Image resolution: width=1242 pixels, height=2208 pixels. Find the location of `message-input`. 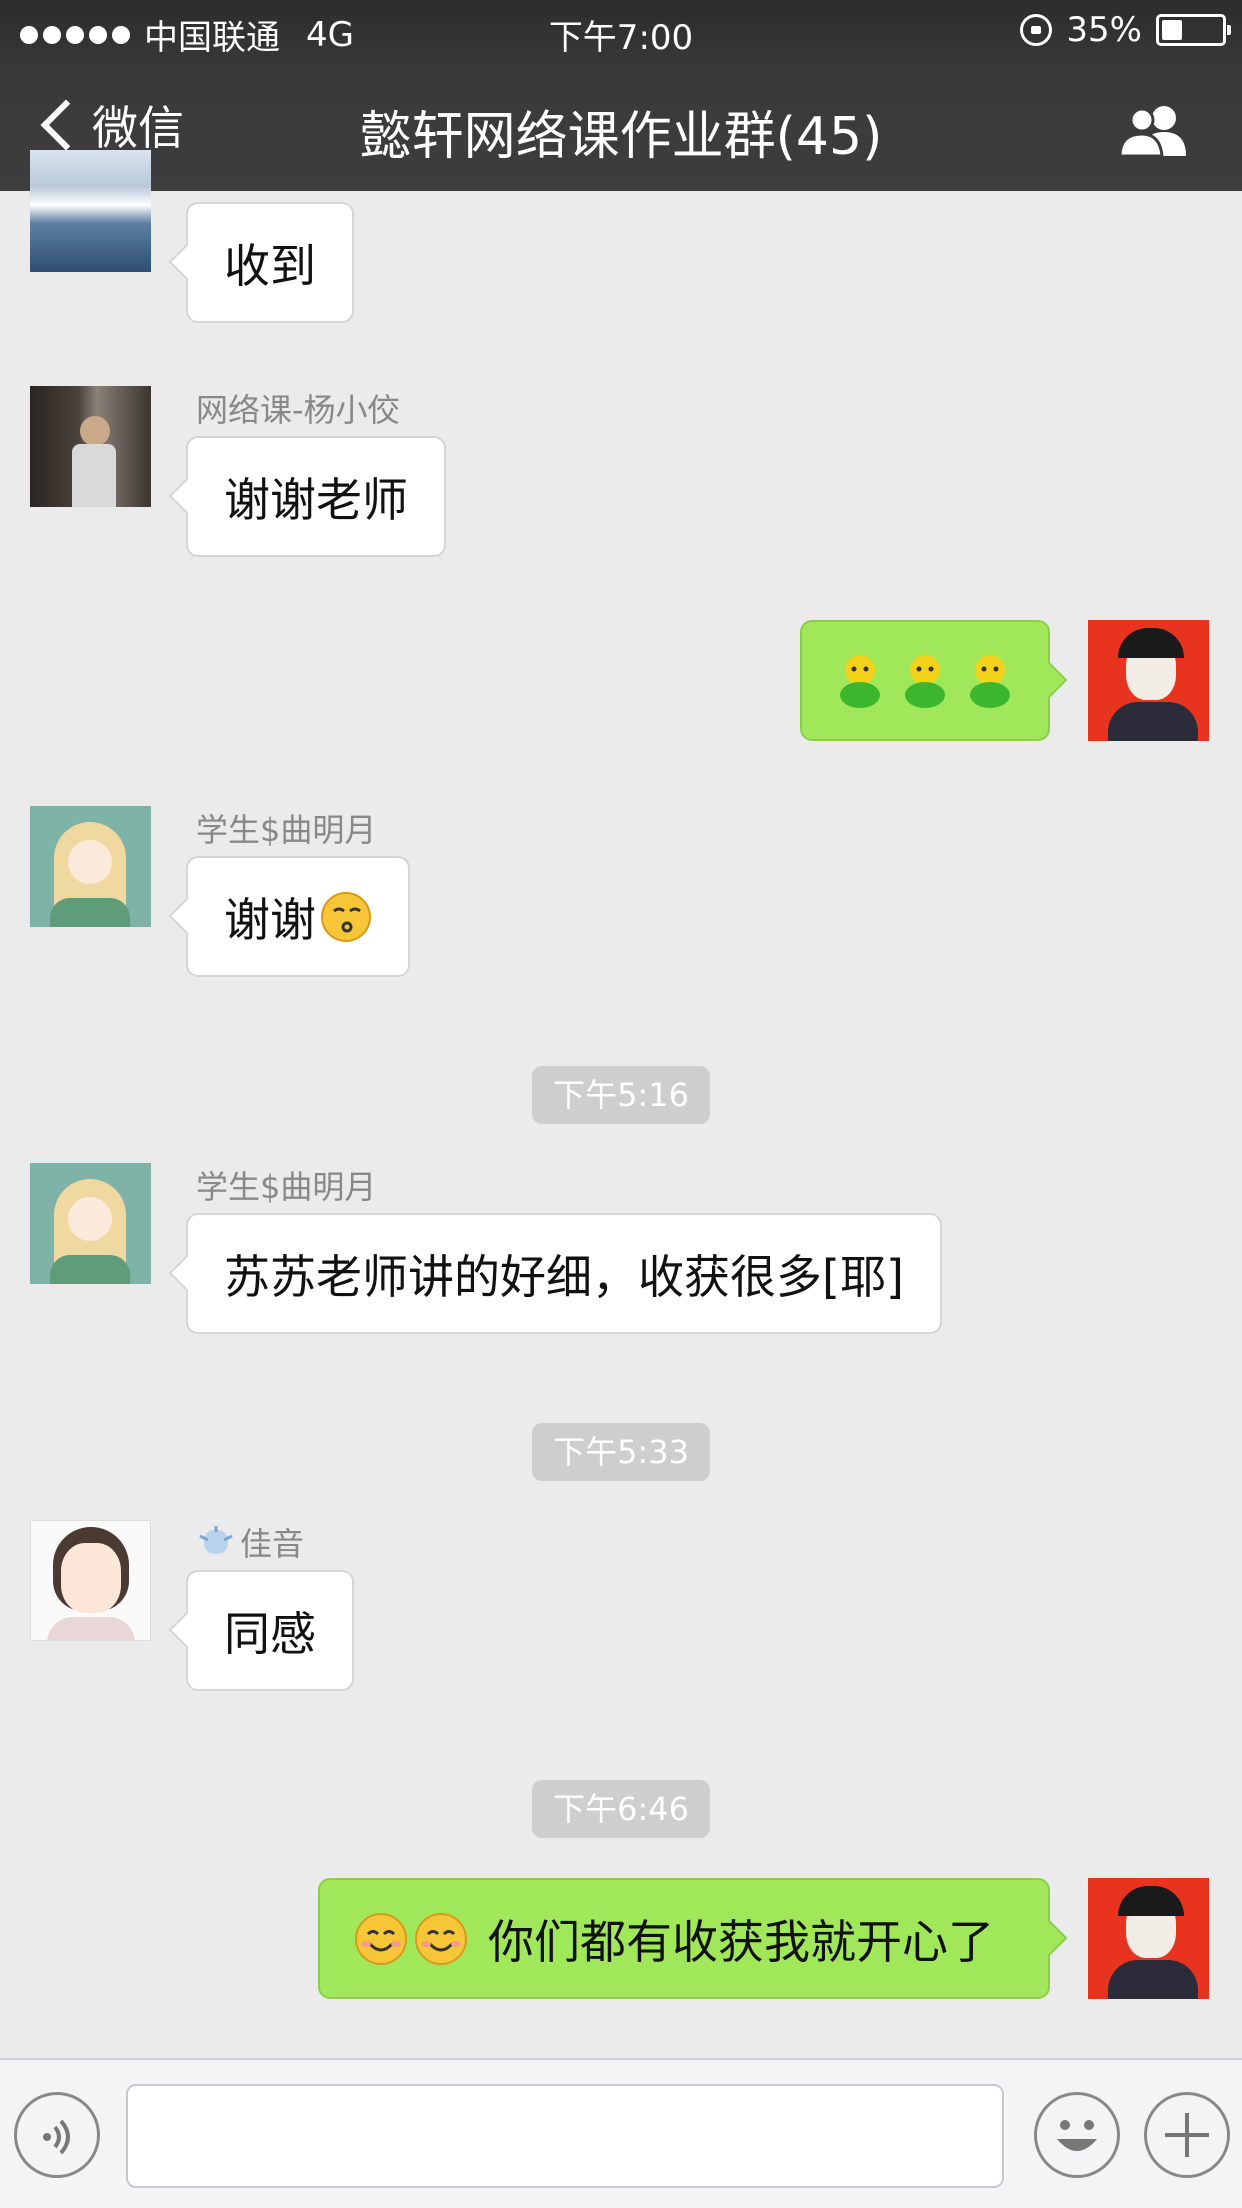

message-input is located at coordinates (565, 2136).